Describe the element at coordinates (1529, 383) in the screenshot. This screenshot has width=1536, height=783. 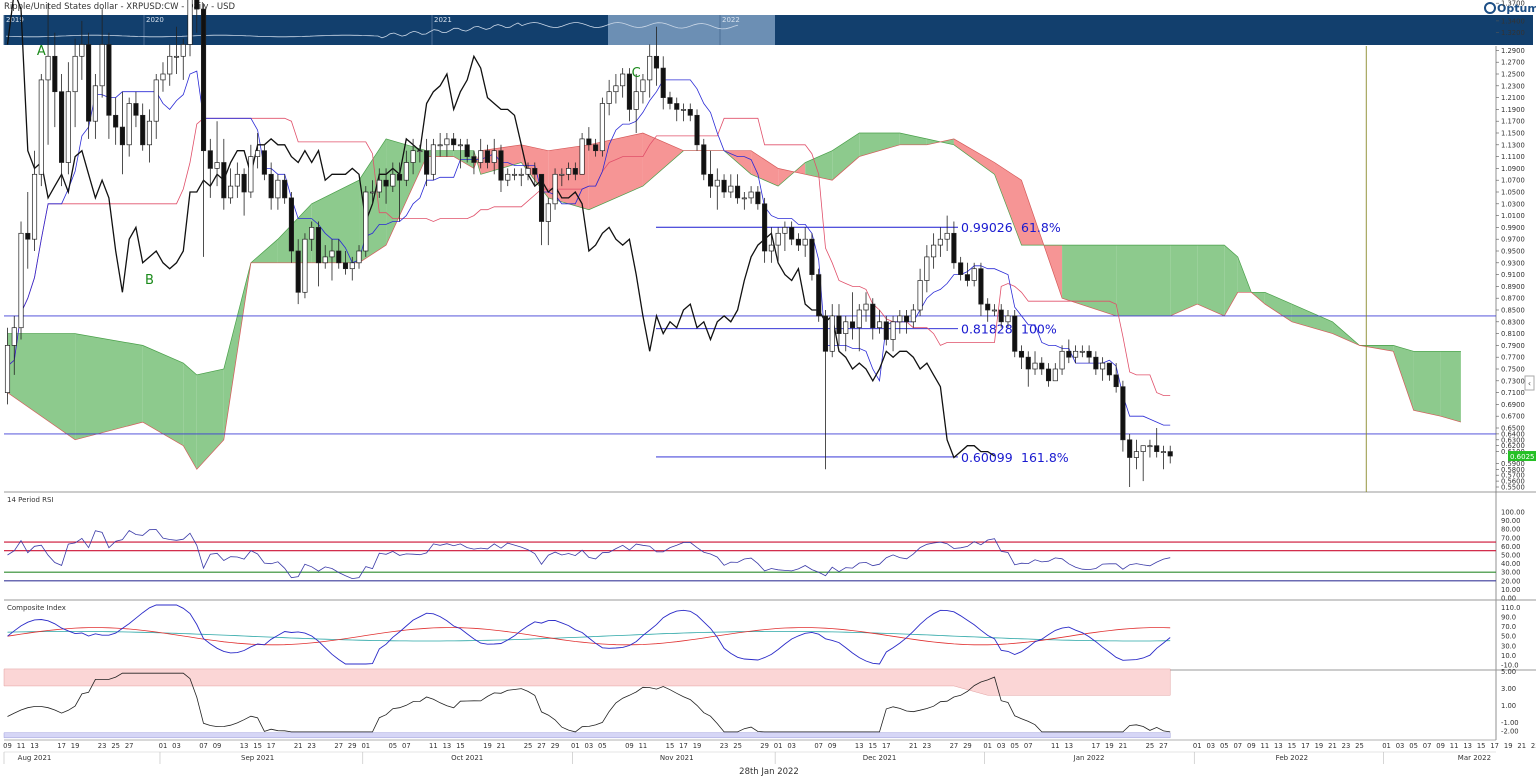
I see `chevron-left-icon: ‹` at that location.